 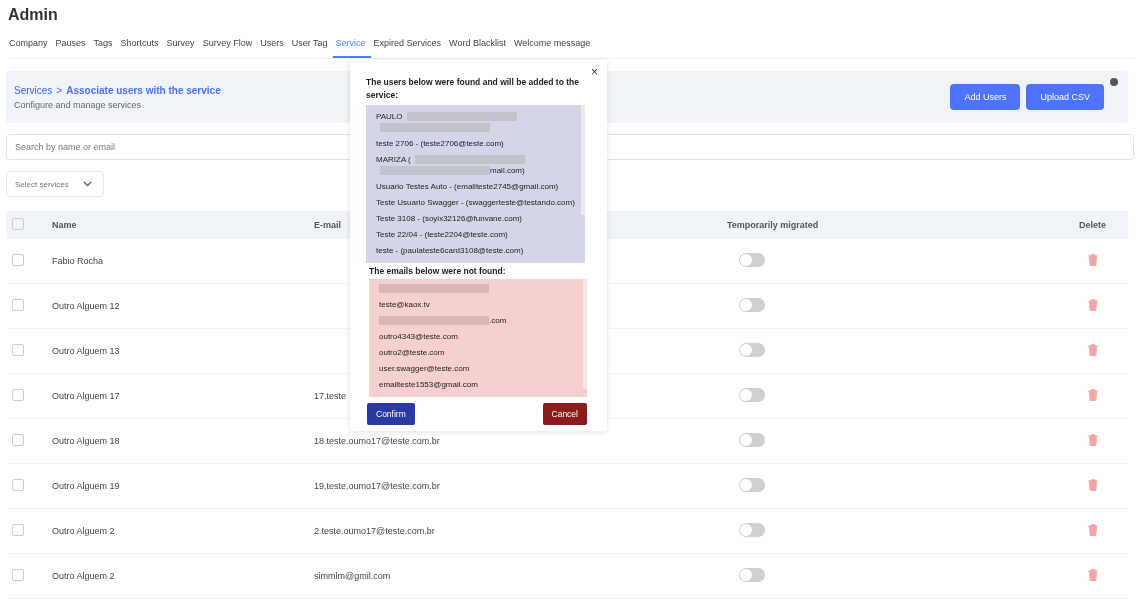 What do you see at coordinates (140, 46) in the screenshot?
I see `tab: Shortcuts` at bounding box center [140, 46].